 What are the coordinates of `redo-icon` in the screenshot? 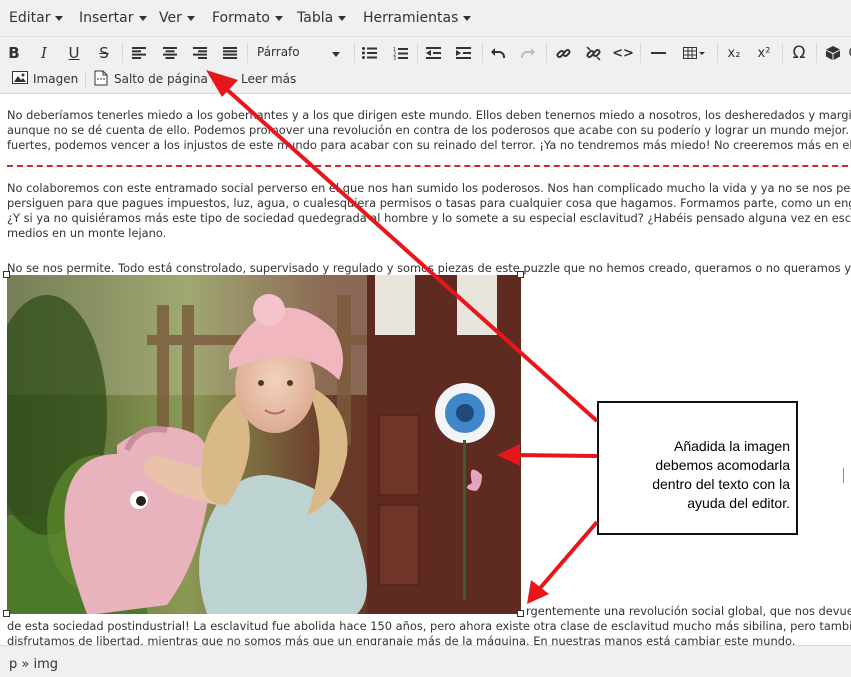 It's located at (528, 53).